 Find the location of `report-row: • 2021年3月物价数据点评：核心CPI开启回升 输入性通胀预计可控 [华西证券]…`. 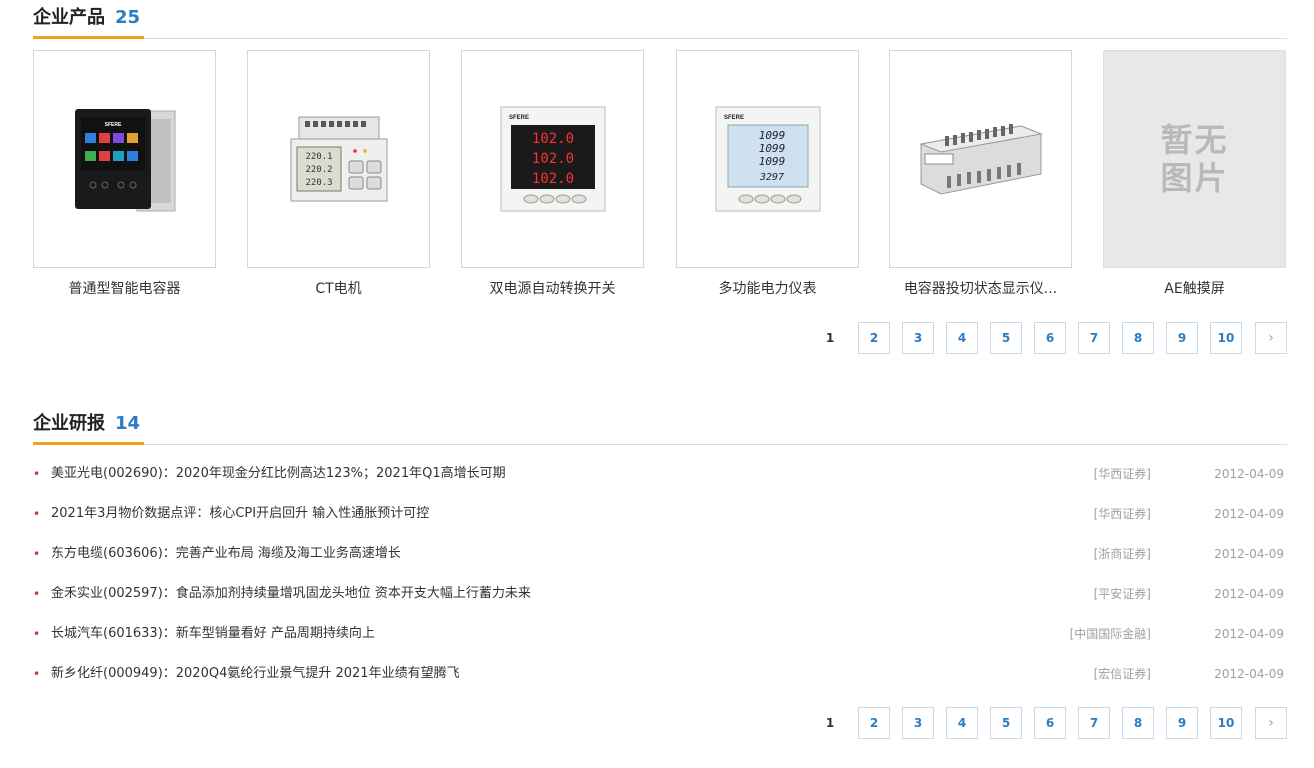

report-row: • 2021年3月物价数据点评：核心CPI开启回升 输入性通胀预计可控 [华西证券]… is located at coordinates (660, 517).